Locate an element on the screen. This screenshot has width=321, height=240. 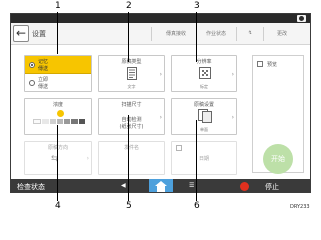
home-button is located at coordinates (161, 185).